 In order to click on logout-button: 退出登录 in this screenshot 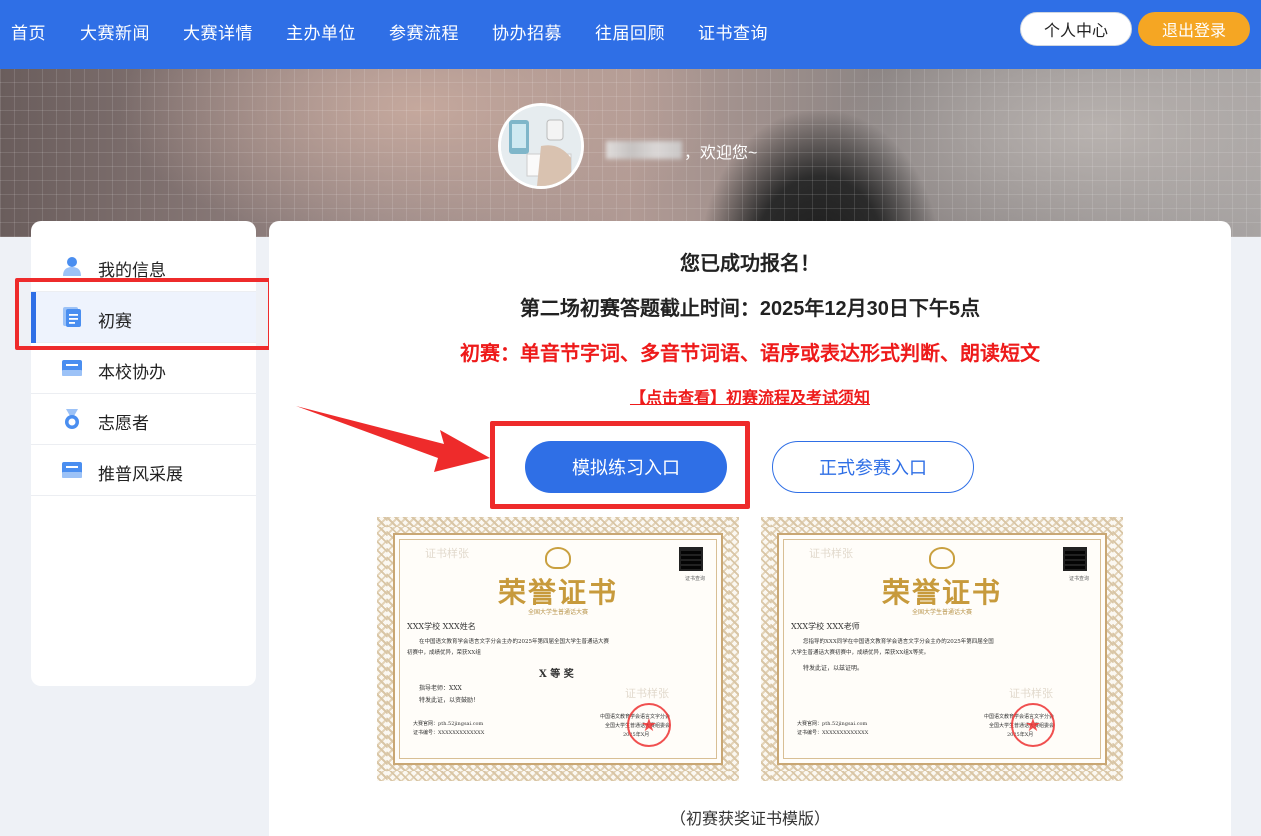, I will do `click(1194, 29)`.